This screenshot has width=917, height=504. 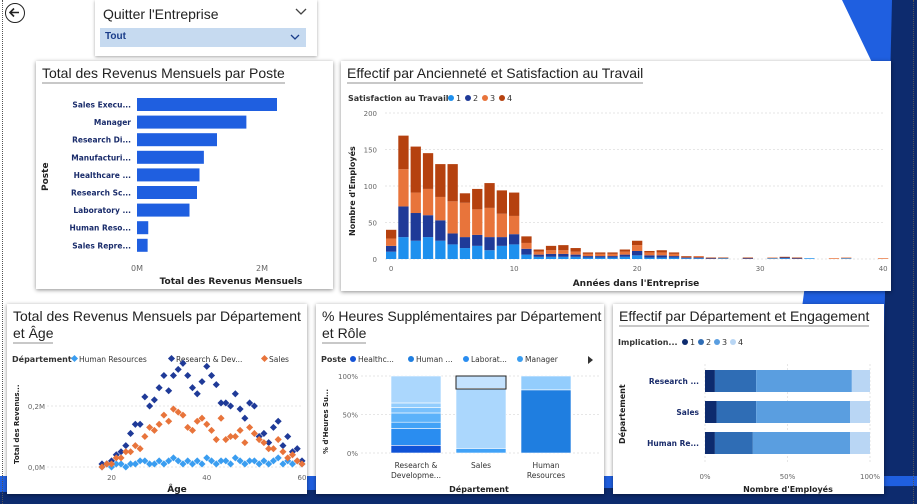 I want to click on slicer-dropdown: Tout, so click(x=203, y=37).